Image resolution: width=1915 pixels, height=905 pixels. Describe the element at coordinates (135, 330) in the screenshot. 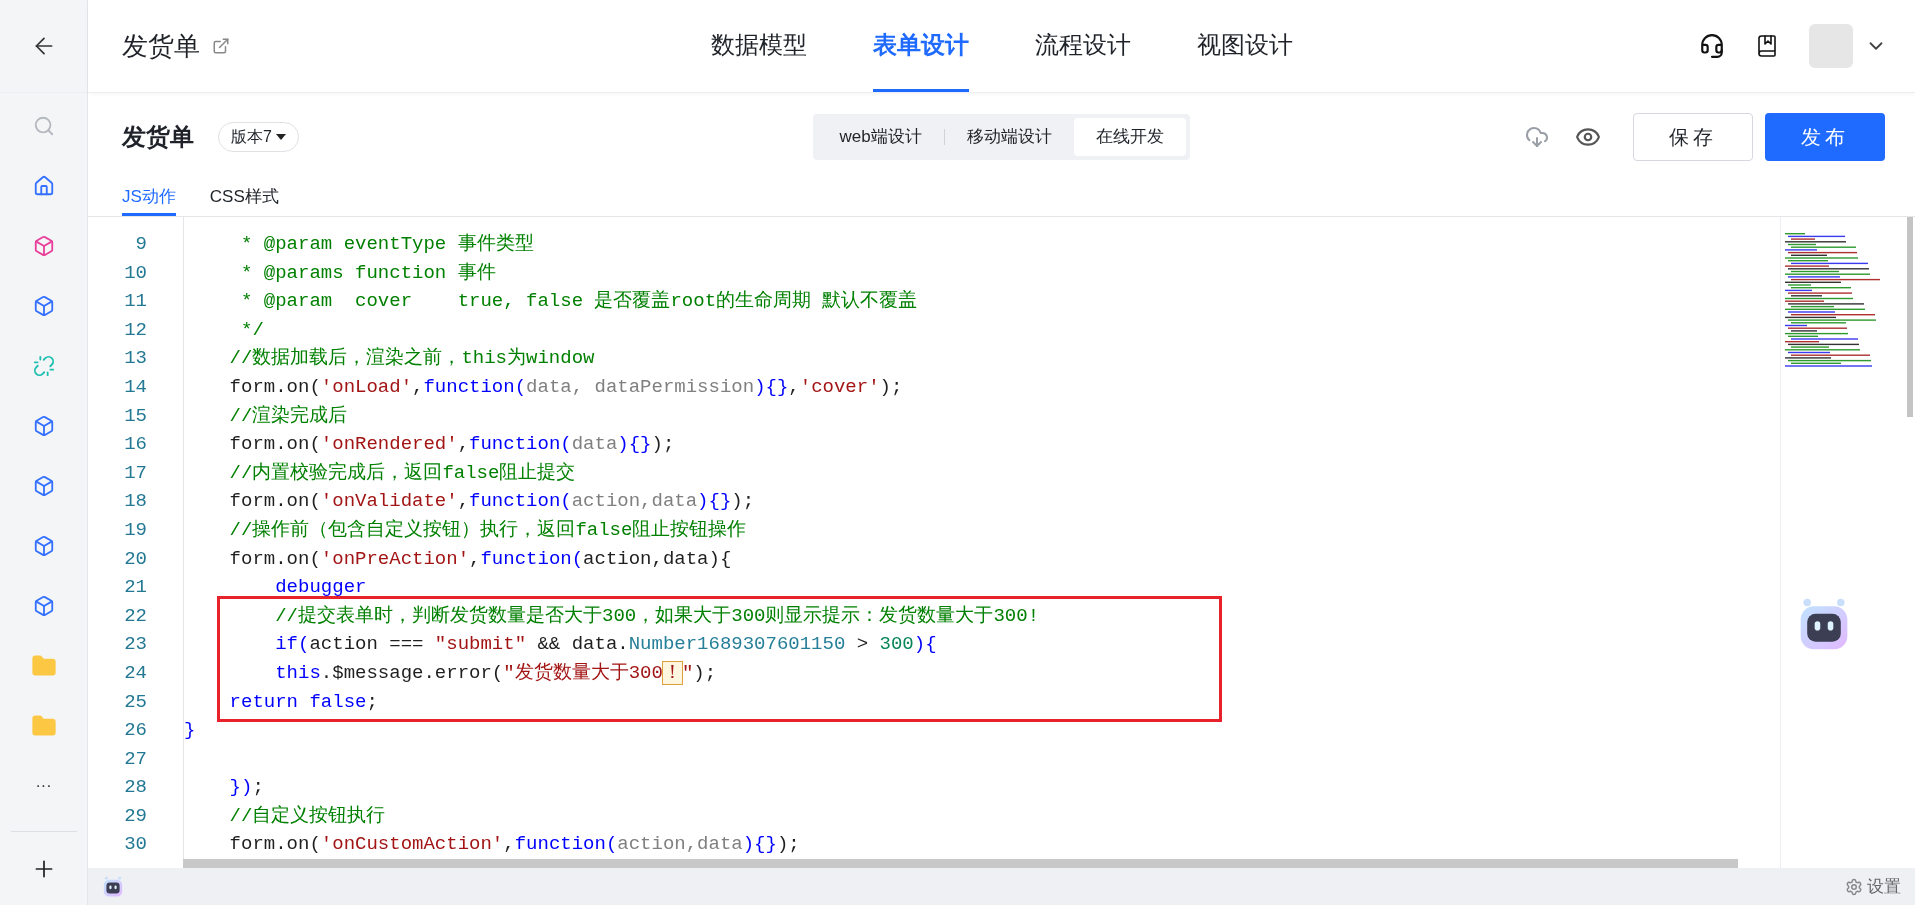

I see `line-number: 12` at that location.